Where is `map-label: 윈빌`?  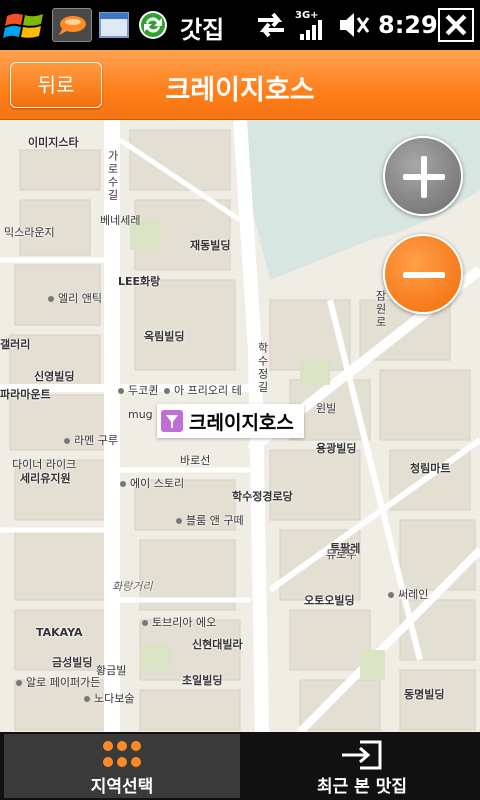
map-label: 윈빌 is located at coordinates (326, 408).